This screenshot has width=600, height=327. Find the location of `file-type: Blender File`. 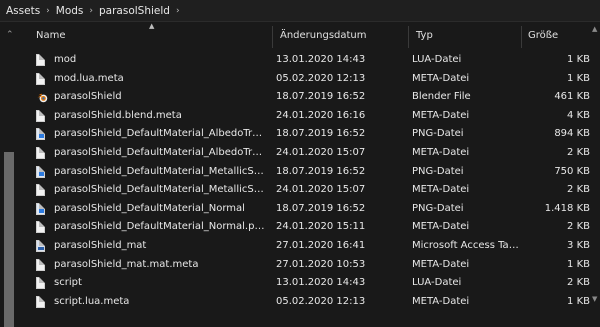

file-type: Blender File is located at coordinates (441, 97).